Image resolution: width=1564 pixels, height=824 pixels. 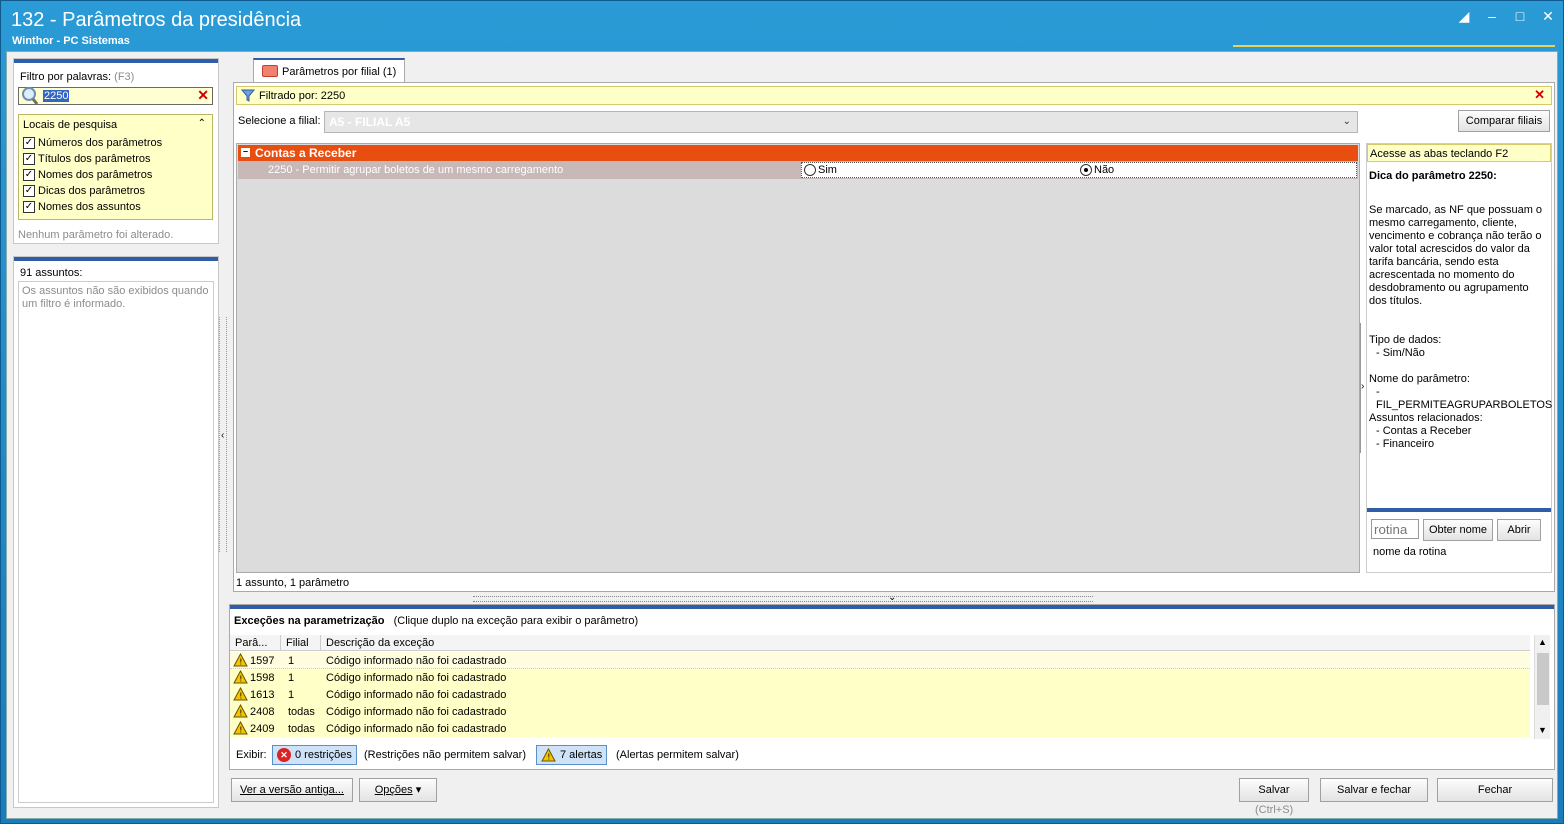 I want to click on checkbox-param-names: ✓ Nomes dos parâmetros, so click(x=87, y=175).